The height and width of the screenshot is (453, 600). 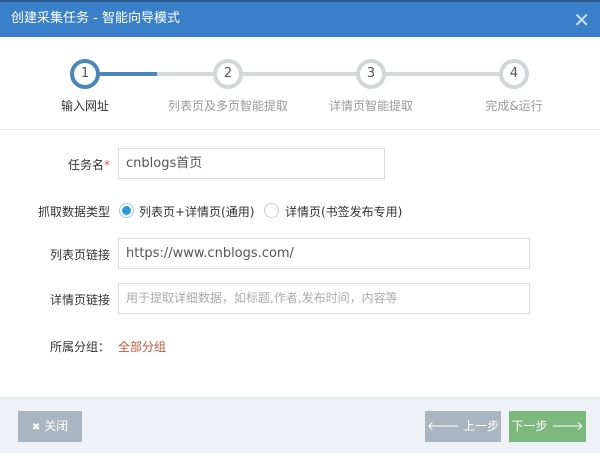 What do you see at coordinates (107, 165) in the screenshot?
I see `required-mark: *` at bounding box center [107, 165].